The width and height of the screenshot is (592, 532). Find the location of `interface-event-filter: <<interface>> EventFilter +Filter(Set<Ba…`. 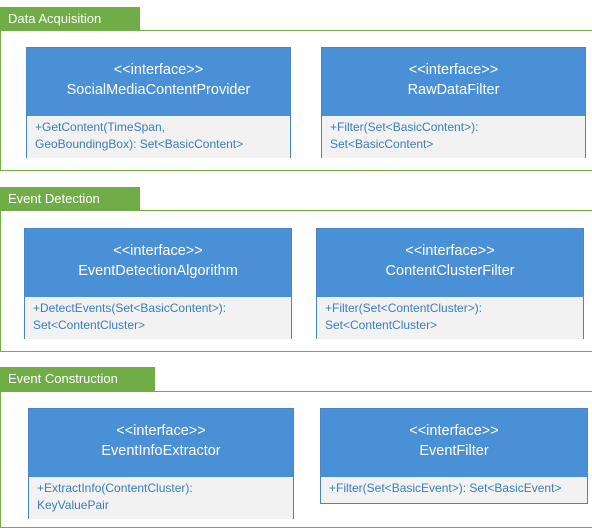

interface-event-filter: <<interface>> EventFilter +Filter(Set<Ba… is located at coordinates (454, 456).